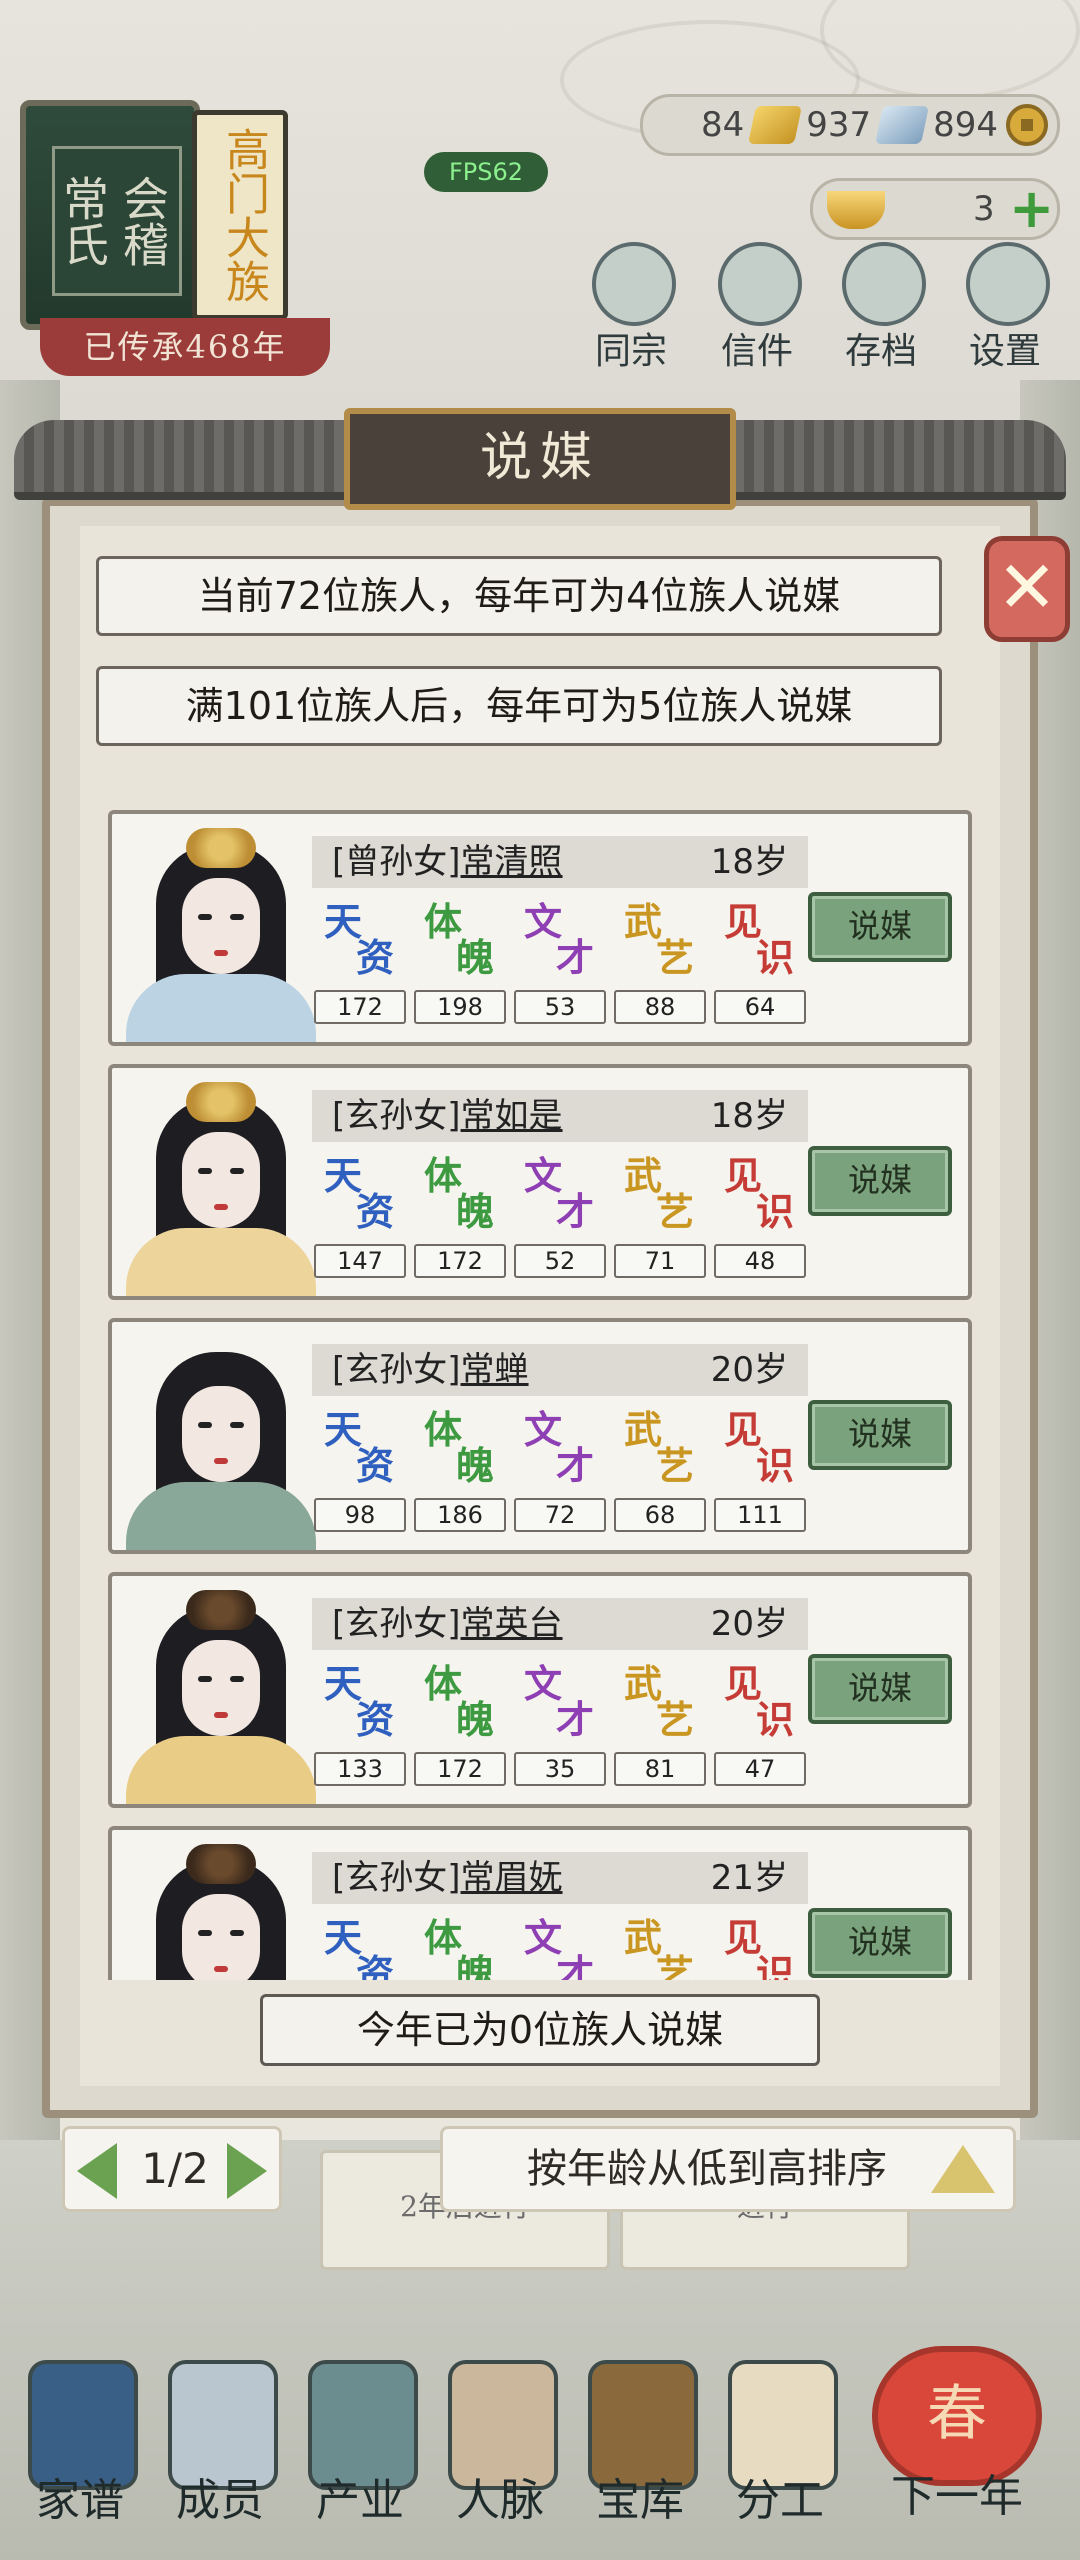 Image resolution: width=1080 pixels, height=2560 pixels. Describe the element at coordinates (360, 967) in the screenshot. I see `stat-tianzi: 天资 172` at that location.